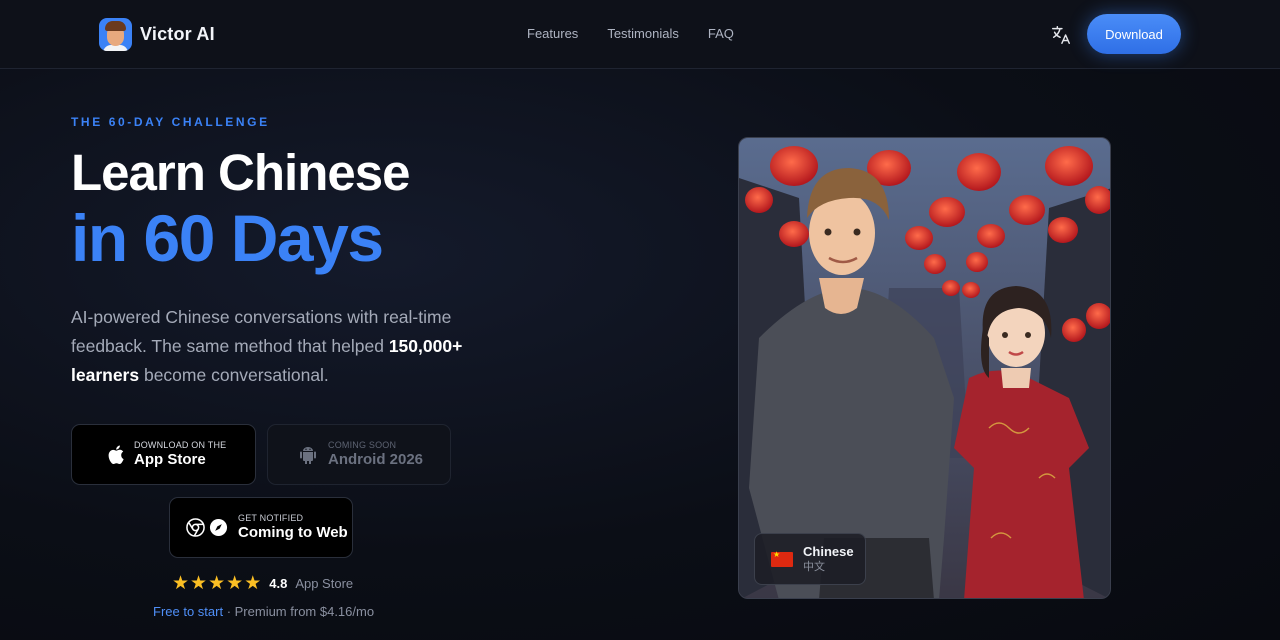 The height and width of the screenshot is (640, 1280). Describe the element at coordinates (180, 445) in the screenshot. I see `app-store-small-label: Download on the` at that location.